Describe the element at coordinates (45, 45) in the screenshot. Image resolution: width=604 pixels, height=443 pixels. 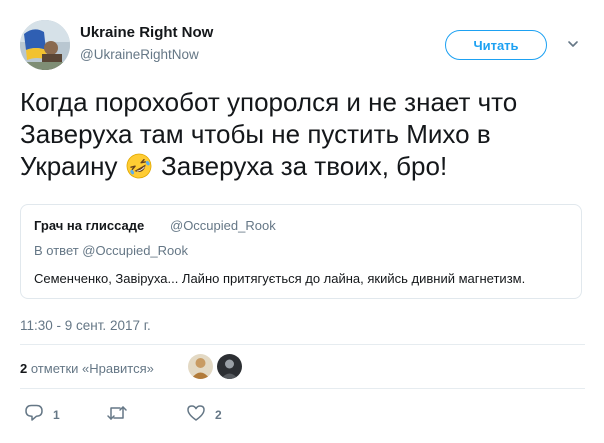
I see `author-avatar` at that location.